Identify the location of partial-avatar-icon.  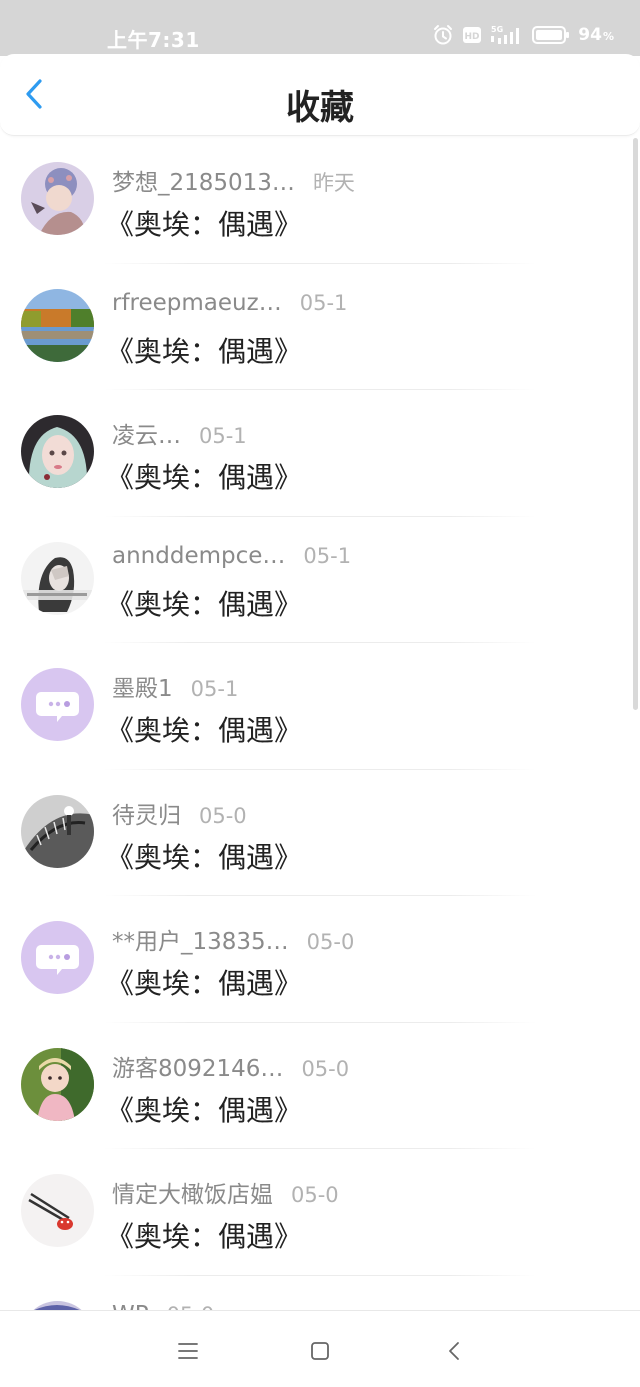
(57, 1305).